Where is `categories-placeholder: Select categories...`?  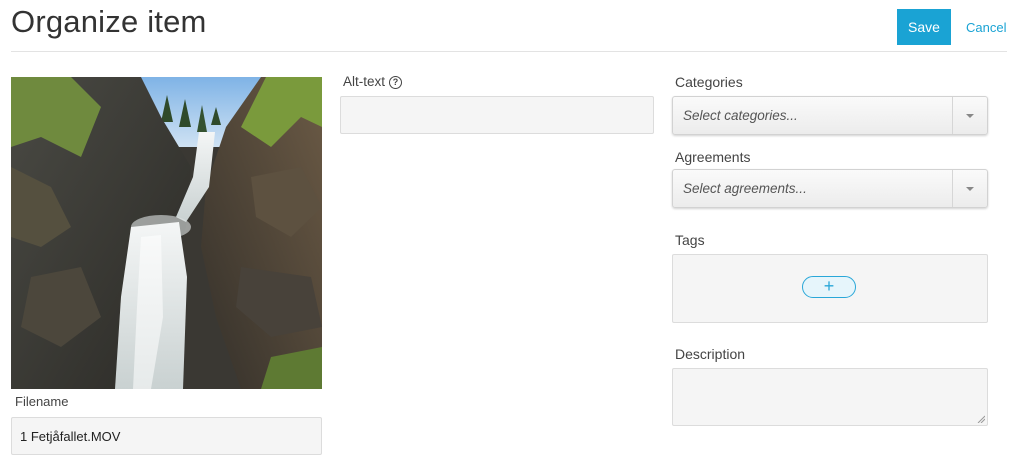
categories-placeholder: Select categories... is located at coordinates (740, 115).